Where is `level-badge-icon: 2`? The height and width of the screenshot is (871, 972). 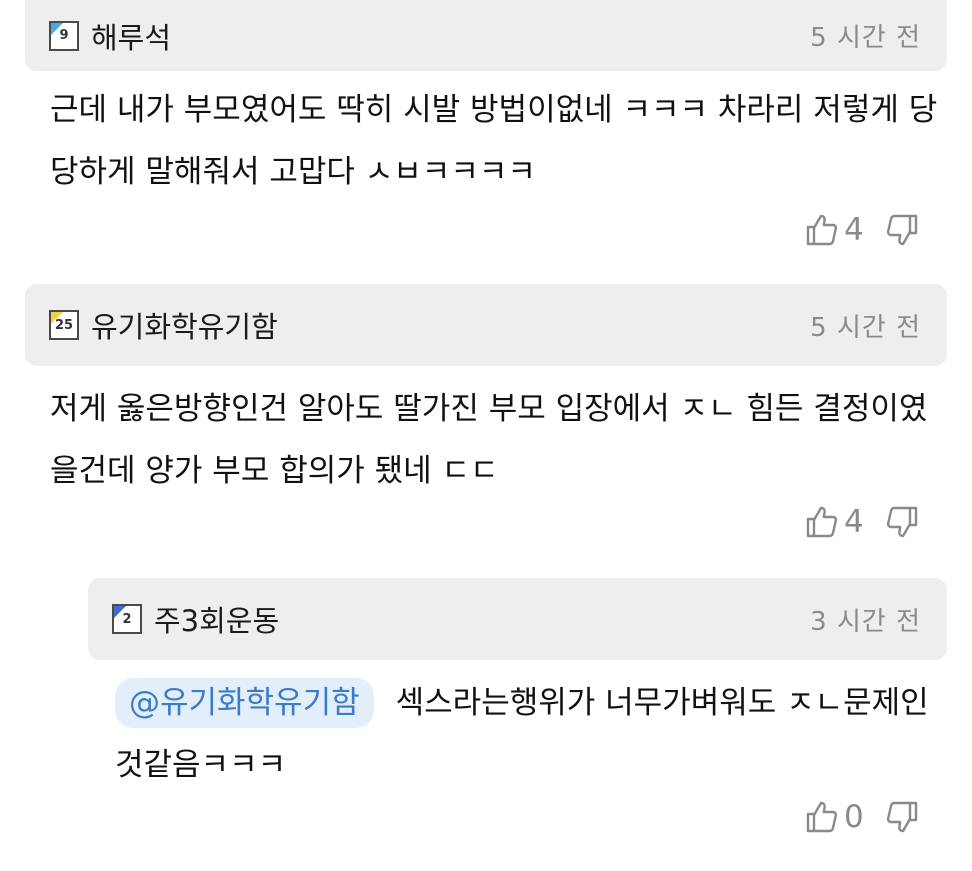
level-badge-icon: 2 is located at coordinates (127, 619).